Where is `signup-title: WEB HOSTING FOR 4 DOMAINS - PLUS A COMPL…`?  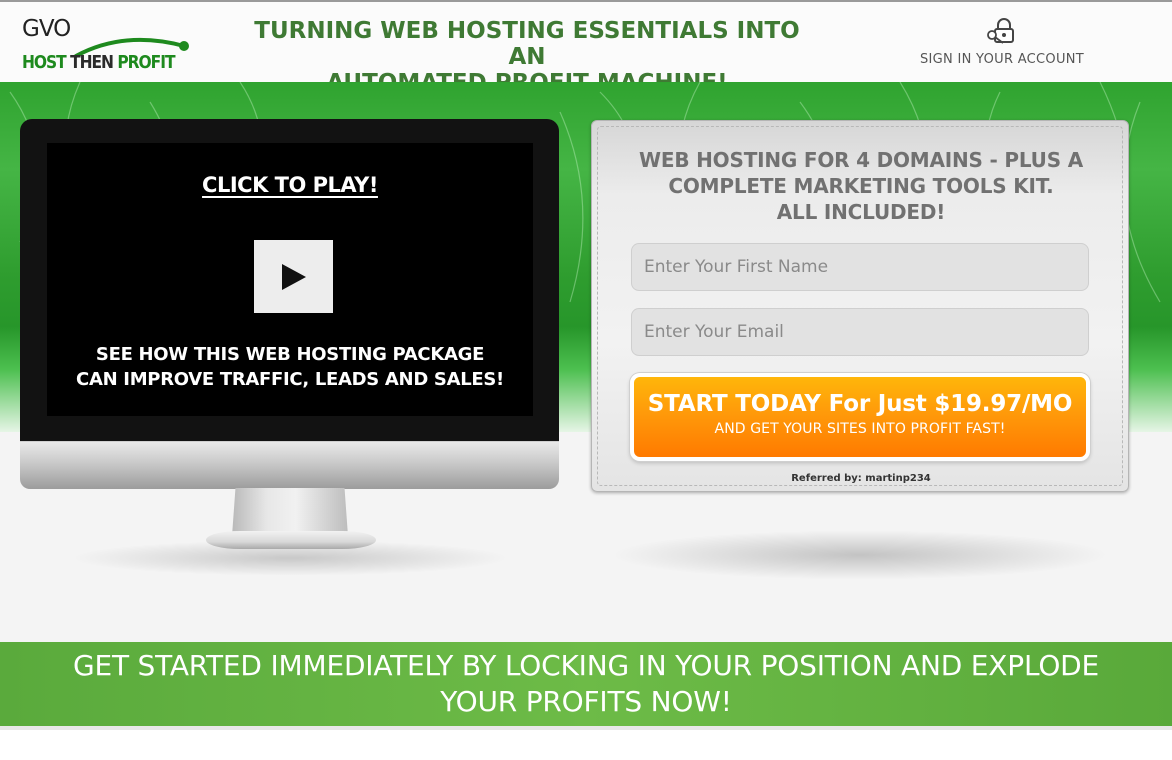 signup-title: WEB HOSTING FOR 4 DOMAINS - PLUS A COMPL… is located at coordinates (861, 186).